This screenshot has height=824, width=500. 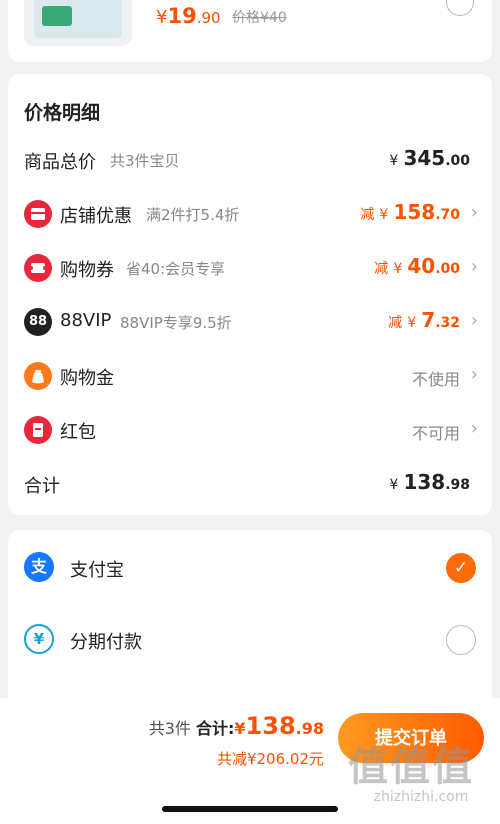 I want to click on amount-dec: .98, so click(x=457, y=485).